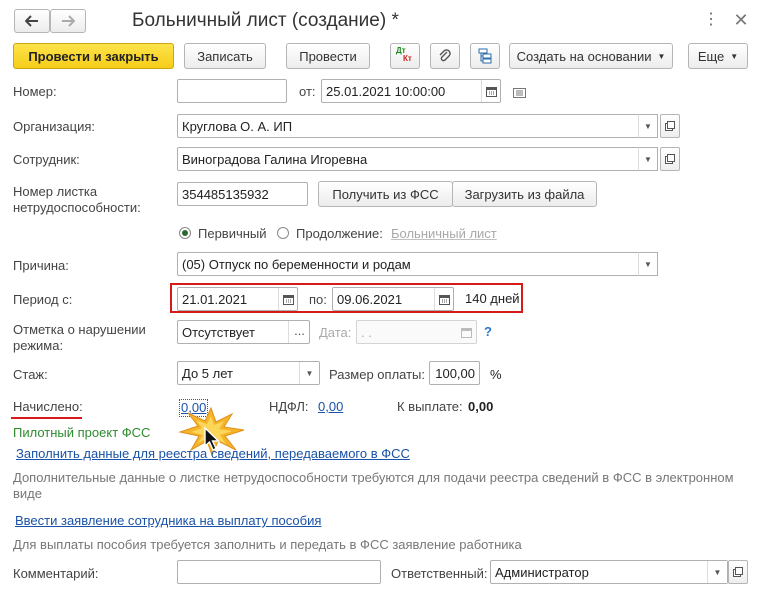 This screenshot has height=606, width=768. What do you see at coordinates (93, 56) in the screenshot?
I see `post-and-close-button: Провести и закрыть` at bounding box center [93, 56].